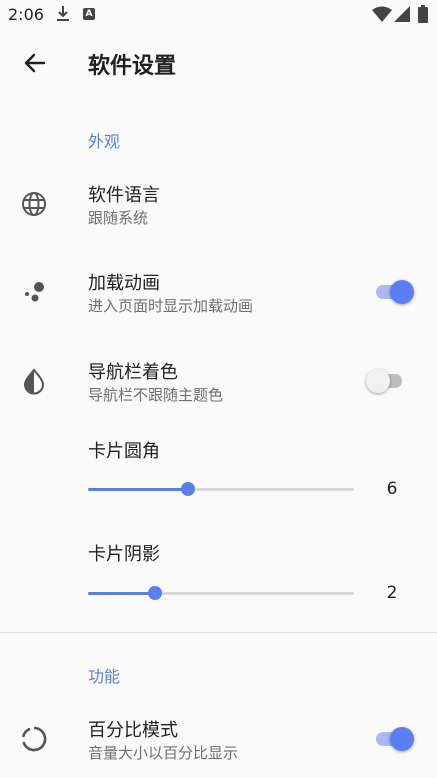 The image size is (437, 778). Describe the element at coordinates (218, 204) in the screenshot. I see `setting-language: 软件语言 跟随系统` at that location.